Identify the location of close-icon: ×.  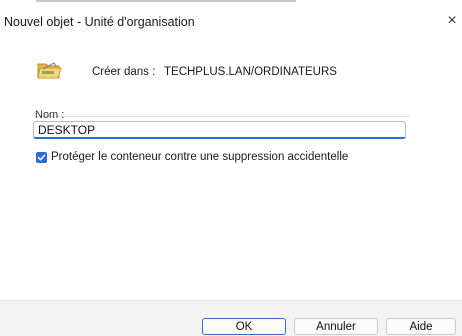
(452, 21).